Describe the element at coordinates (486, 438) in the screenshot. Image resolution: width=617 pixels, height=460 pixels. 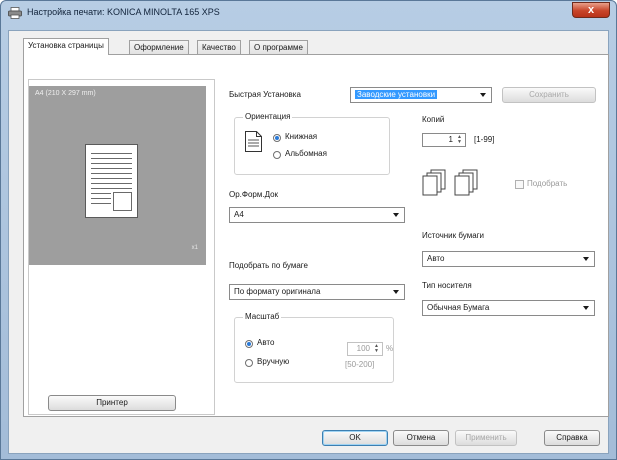
I see `apply-button: Применить` at that location.